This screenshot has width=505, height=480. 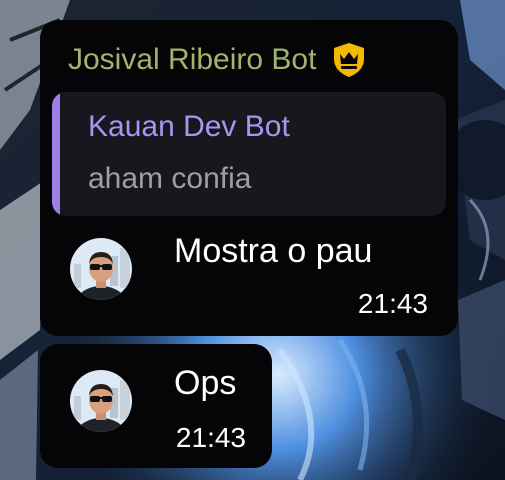 What do you see at coordinates (205, 383) in the screenshot?
I see `message-text: Ops` at bounding box center [205, 383].